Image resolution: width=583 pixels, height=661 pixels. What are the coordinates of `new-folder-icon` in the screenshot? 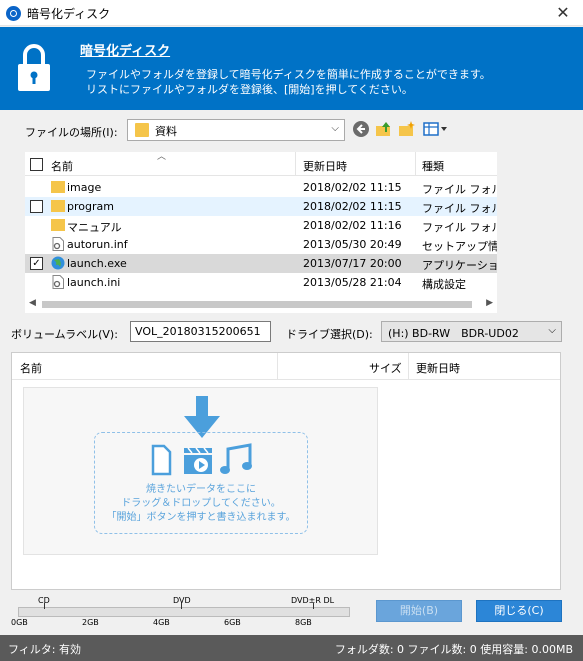 It's located at (407, 129).